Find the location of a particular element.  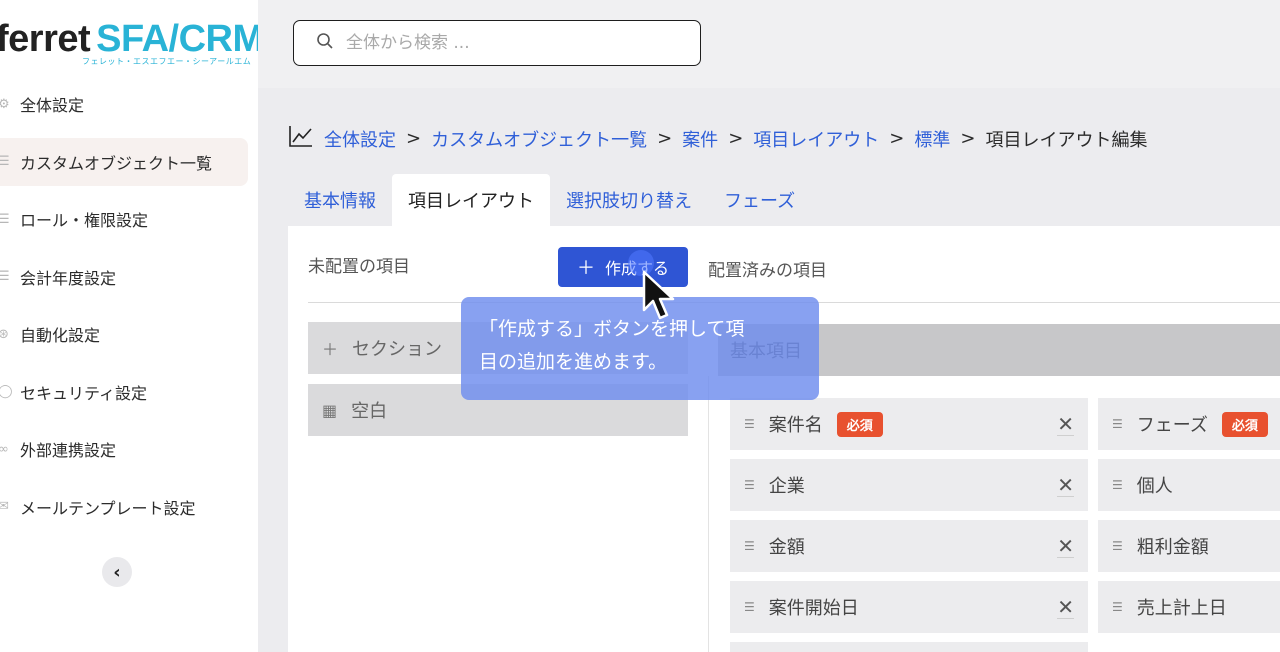

sidebar-item-security: ◯ セキュリティ設定 is located at coordinates (124, 392).